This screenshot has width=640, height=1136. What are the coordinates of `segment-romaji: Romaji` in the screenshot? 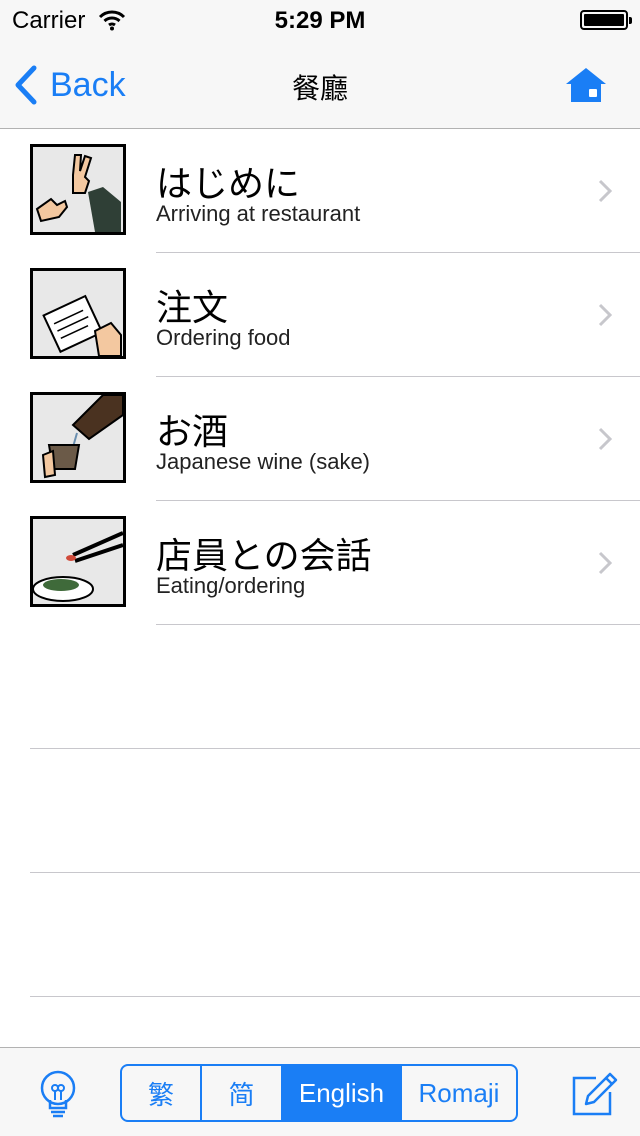 It's located at (459, 1093).